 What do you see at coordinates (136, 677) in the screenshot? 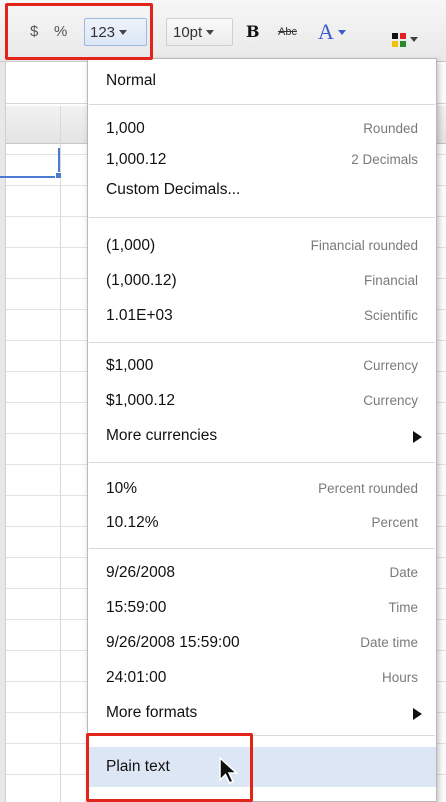
I see `menu-item-label: 24:01:00` at bounding box center [136, 677].